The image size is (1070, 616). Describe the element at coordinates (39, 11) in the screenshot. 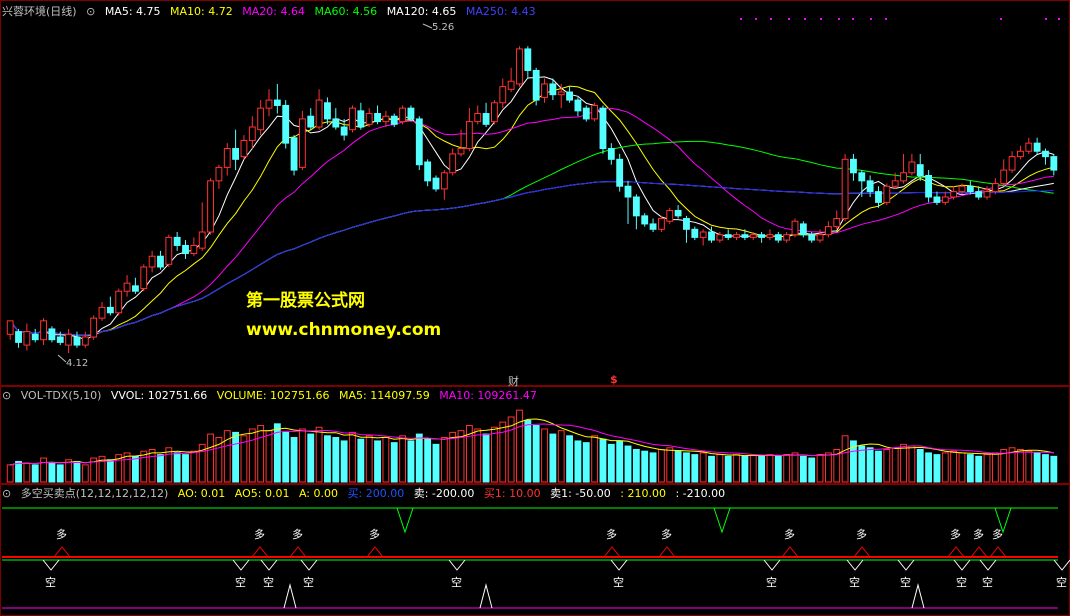

I see `stock-title: 兴蓉环境(日线)` at that location.